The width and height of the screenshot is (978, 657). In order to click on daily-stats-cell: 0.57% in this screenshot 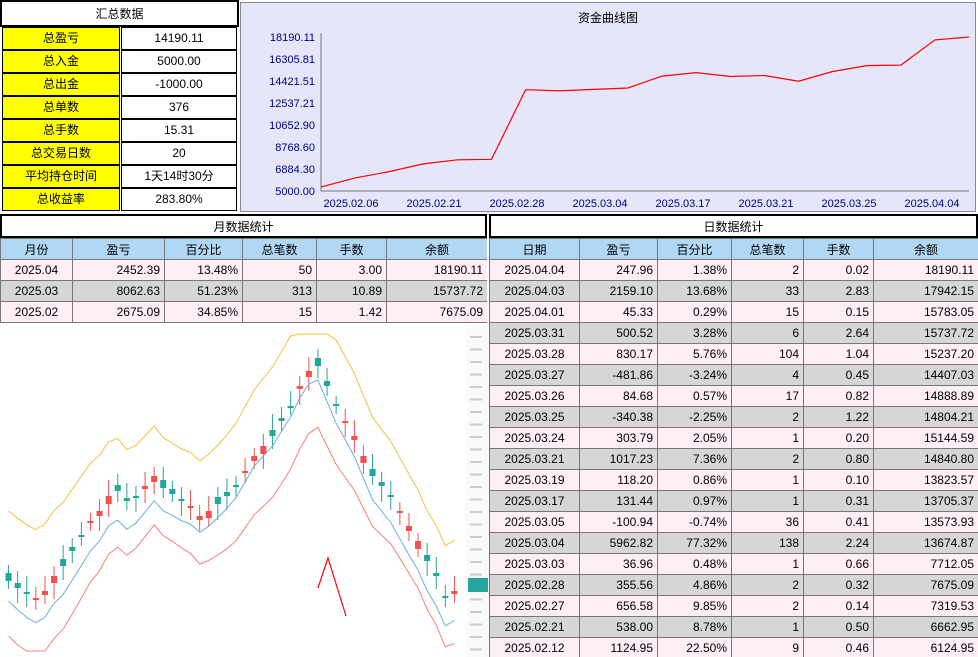, I will do `click(694, 396)`.